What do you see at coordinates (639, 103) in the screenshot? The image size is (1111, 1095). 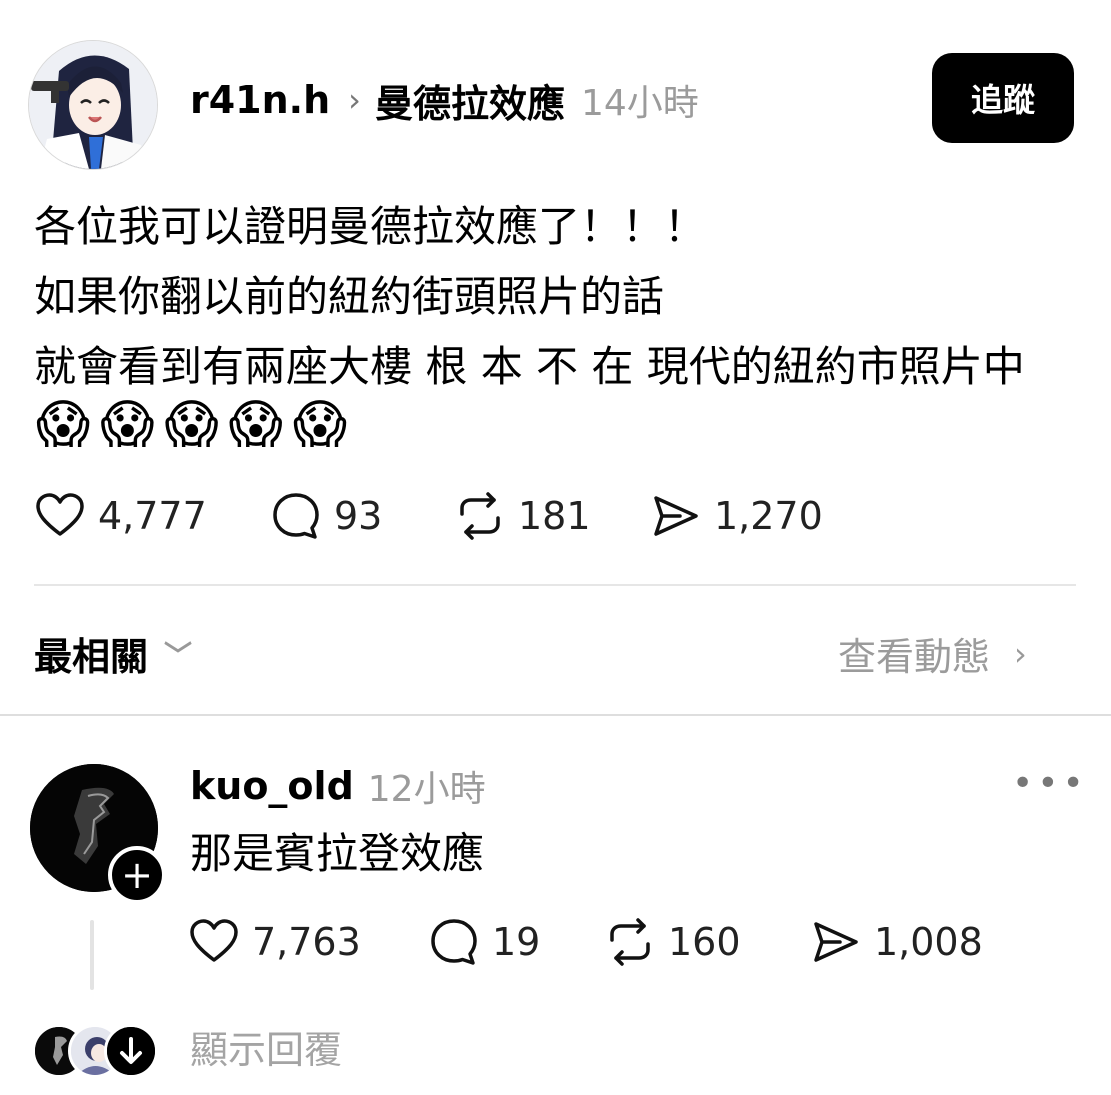 I see `post-timestamp: 14小時` at bounding box center [639, 103].